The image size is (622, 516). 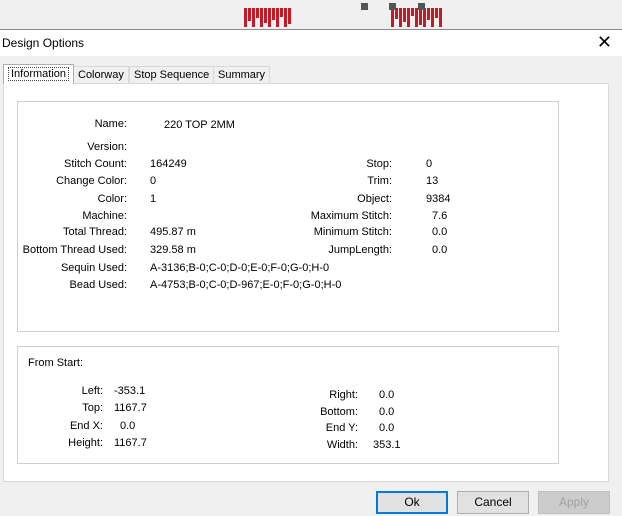 What do you see at coordinates (240, 268) in the screenshot?
I see `sequin-used-value: A-3136;B-0;C-0;D-0;E-0;F-0;G-0;H-0` at bounding box center [240, 268].